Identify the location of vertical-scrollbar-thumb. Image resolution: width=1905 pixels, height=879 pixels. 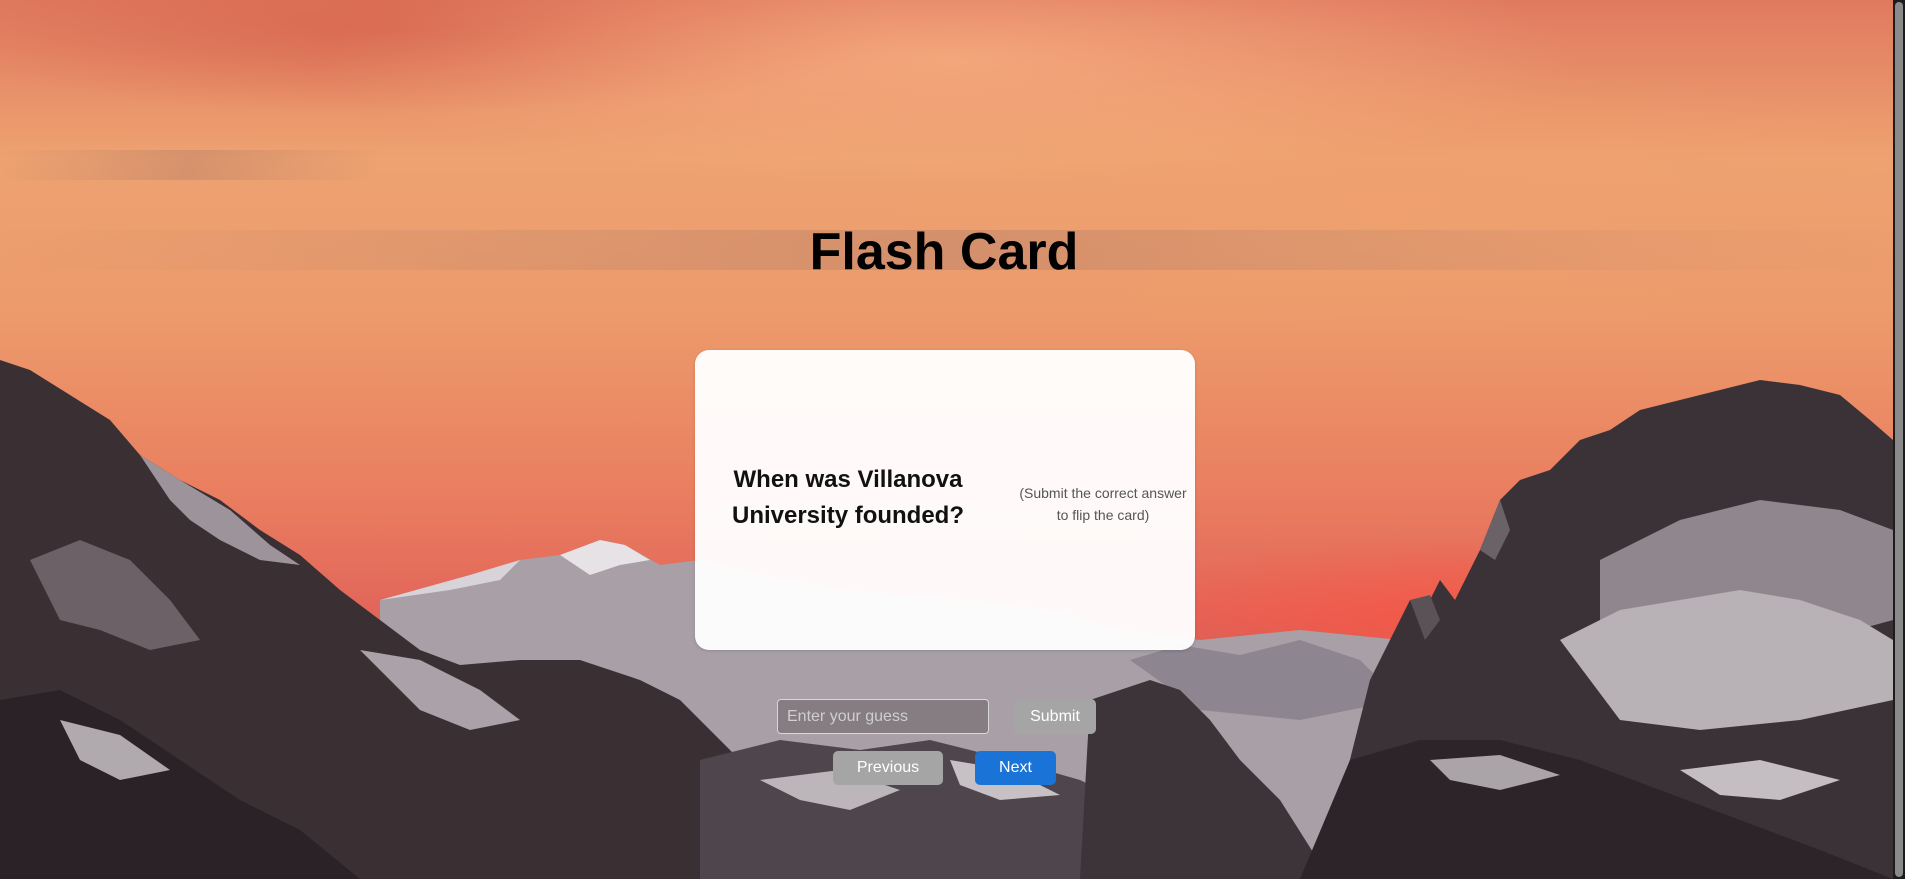
(1899, 439).